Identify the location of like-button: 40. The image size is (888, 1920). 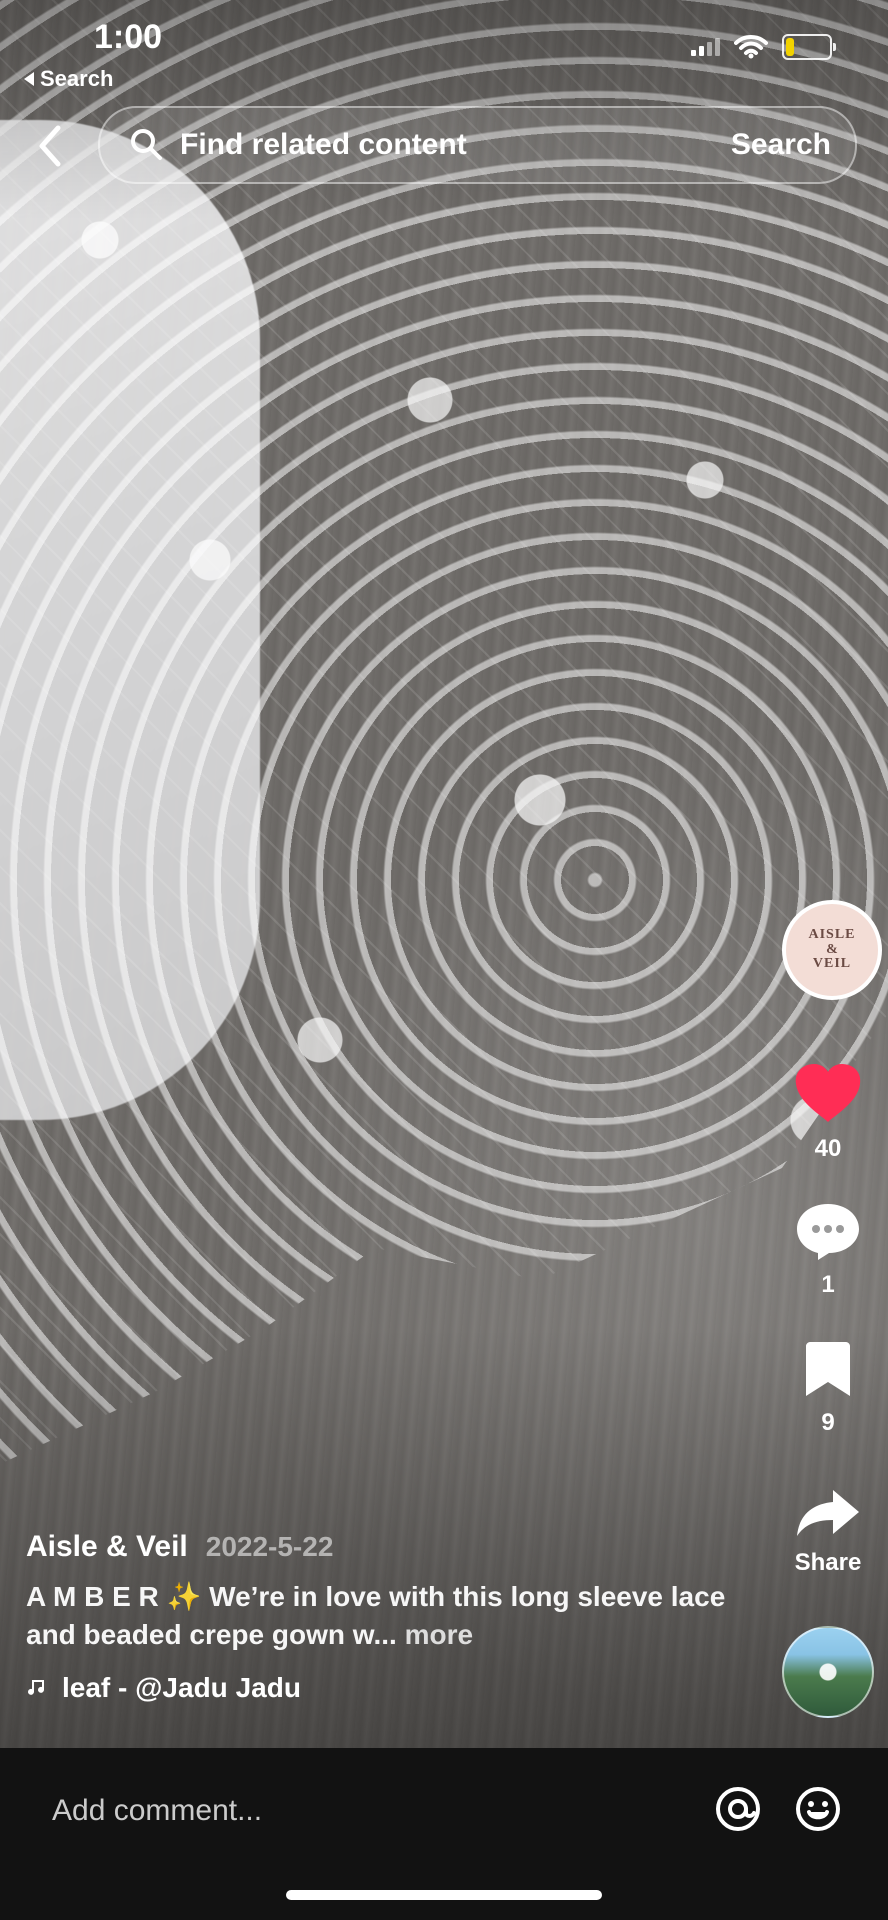
(828, 1112).